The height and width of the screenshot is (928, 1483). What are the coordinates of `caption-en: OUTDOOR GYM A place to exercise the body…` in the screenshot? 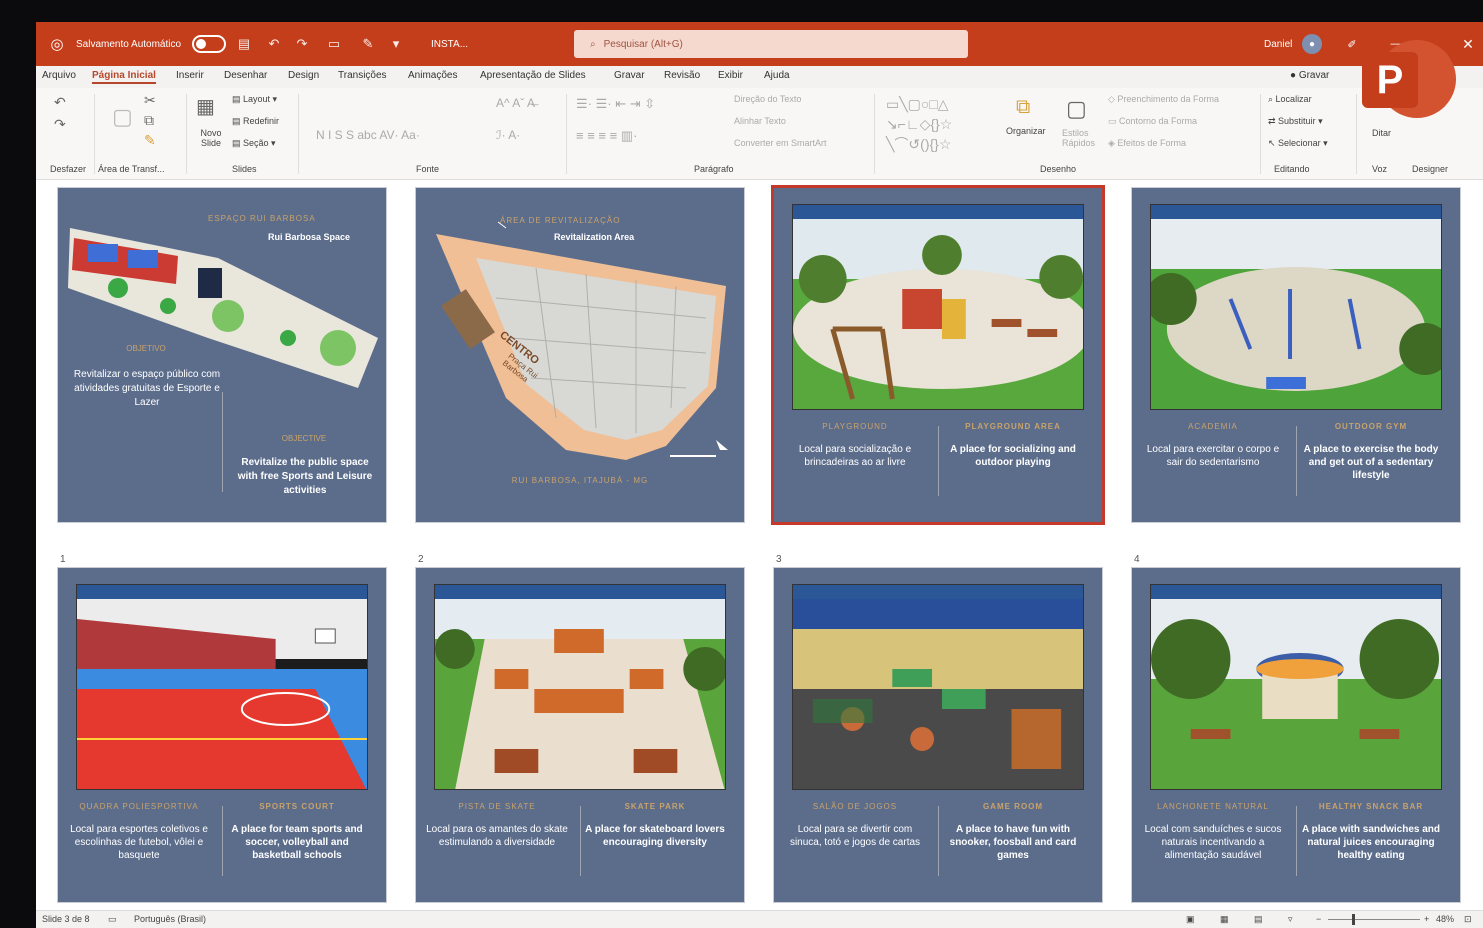 It's located at (1371, 451).